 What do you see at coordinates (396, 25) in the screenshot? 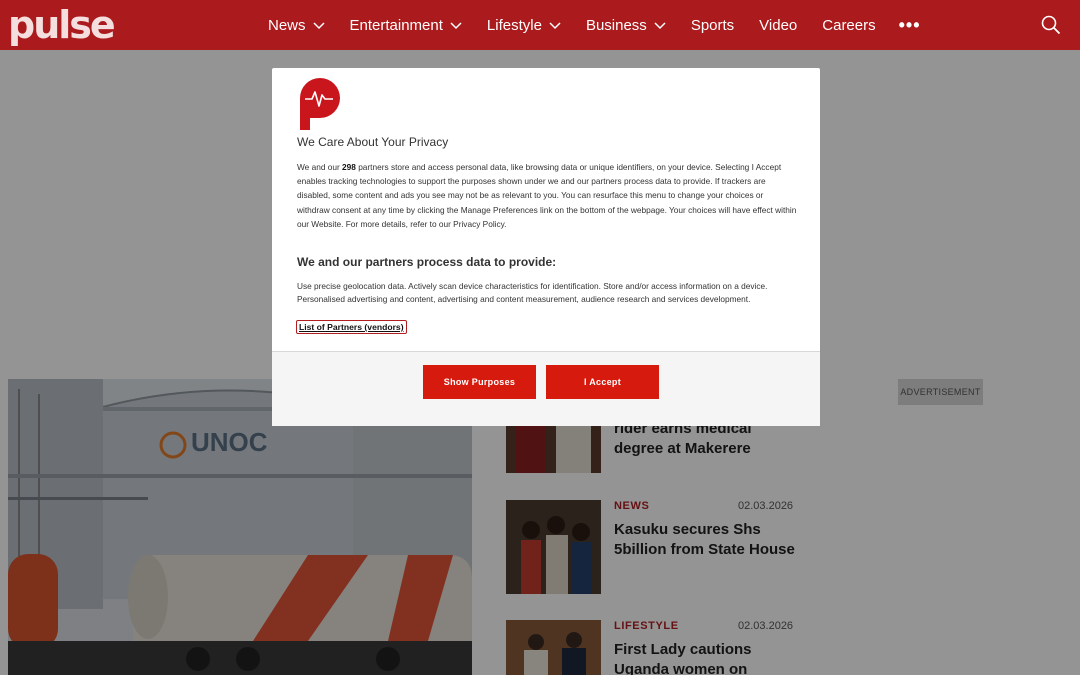
I see `nav-item-label: Entertainment` at bounding box center [396, 25].